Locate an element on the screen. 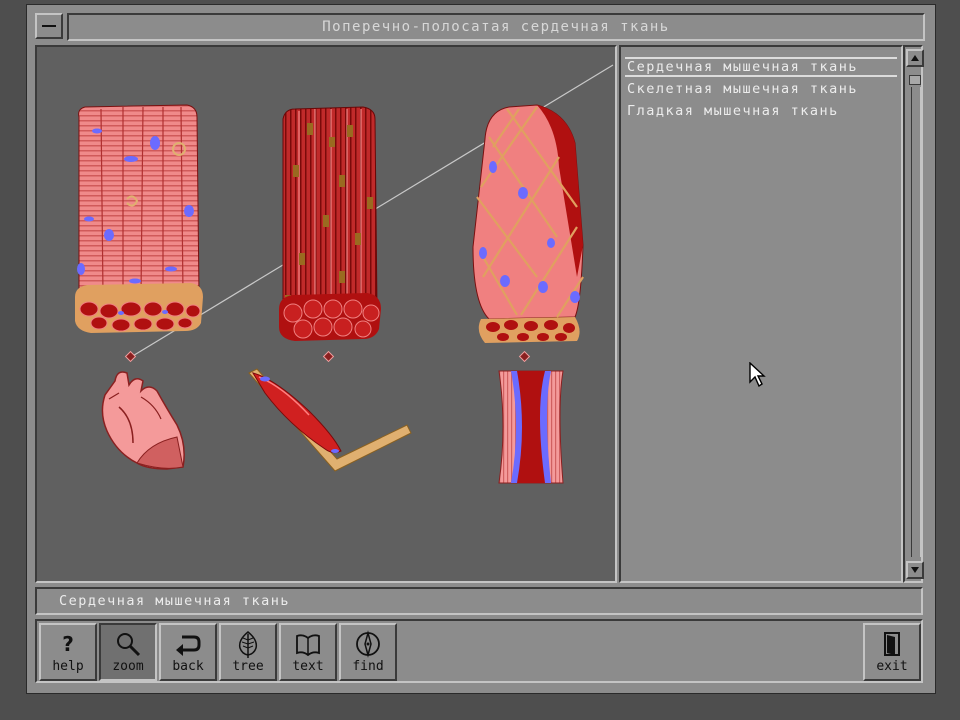  help-button: ? help is located at coordinates (68, 652).